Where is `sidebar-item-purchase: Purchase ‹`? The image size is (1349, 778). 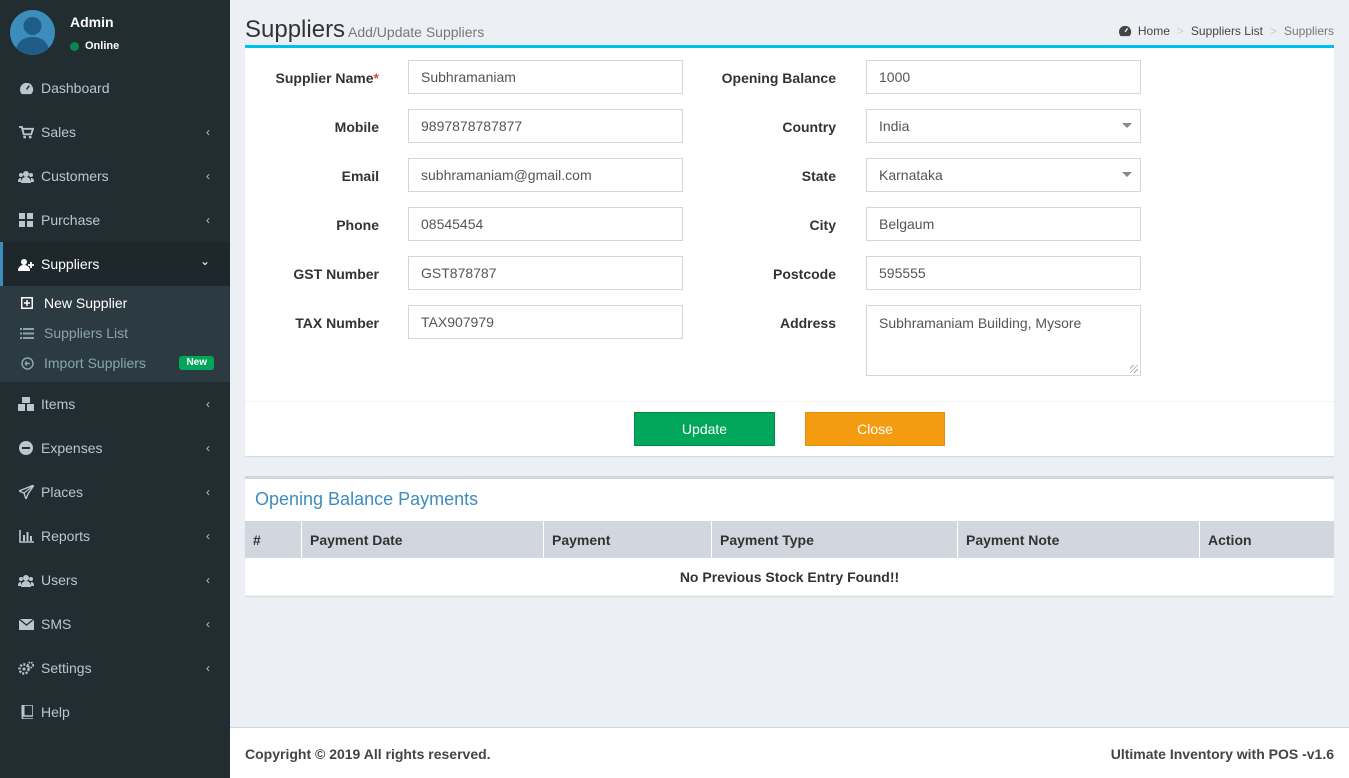
sidebar-item-purchase: Purchase ‹ is located at coordinates (115, 220).